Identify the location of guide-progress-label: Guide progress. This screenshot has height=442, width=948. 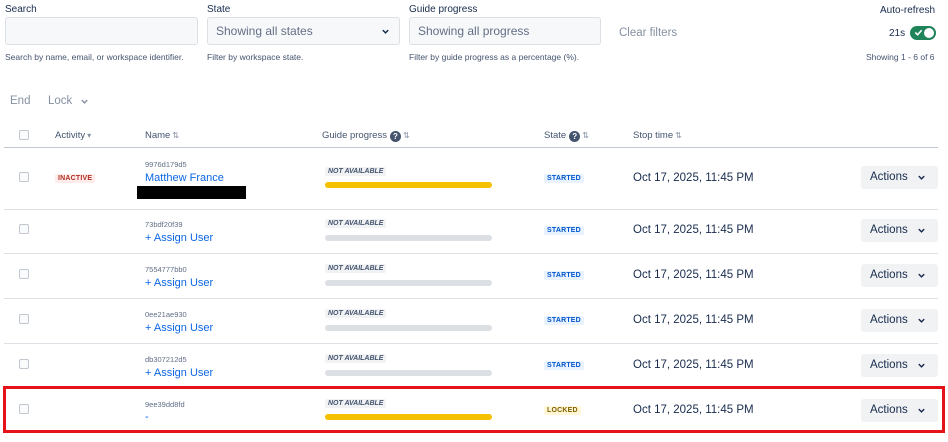
(443, 9).